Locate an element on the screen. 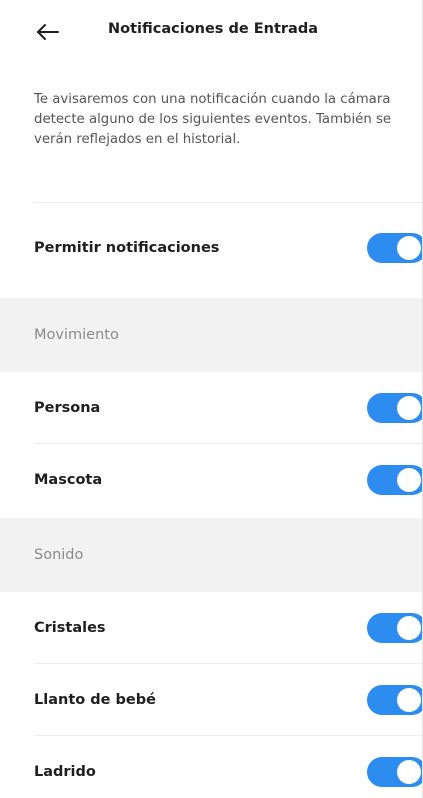  setting-label: Ladrido is located at coordinates (65, 772).